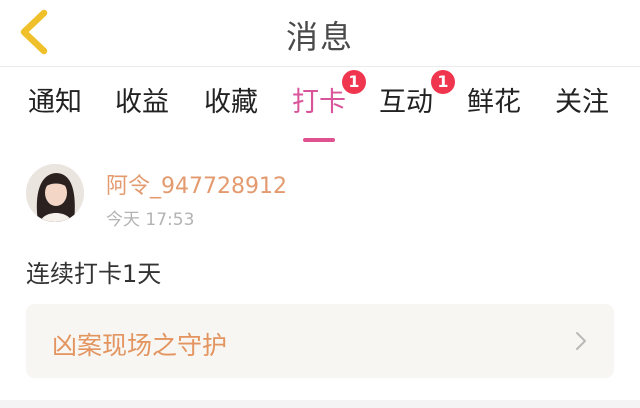  I want to click on tab-label: 鲜花, so click(494, 102).